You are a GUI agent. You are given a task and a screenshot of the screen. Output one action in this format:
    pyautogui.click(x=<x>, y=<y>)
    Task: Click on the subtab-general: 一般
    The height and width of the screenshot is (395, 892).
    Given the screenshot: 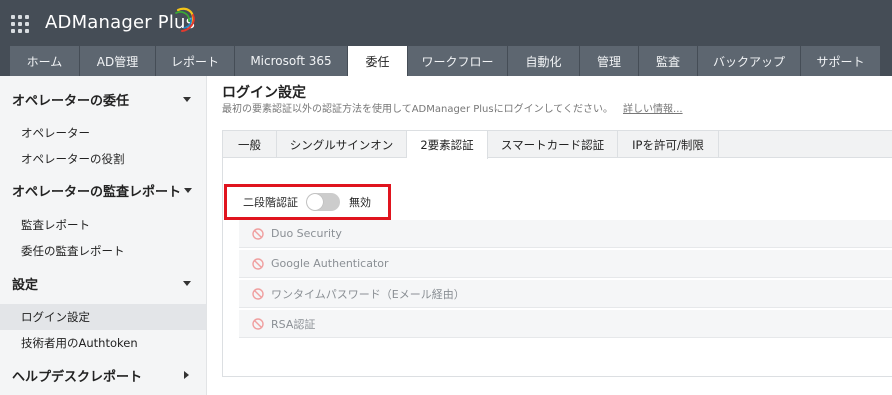 What is the action you would take?
    pyautogui.click(x=250, y=144)
    